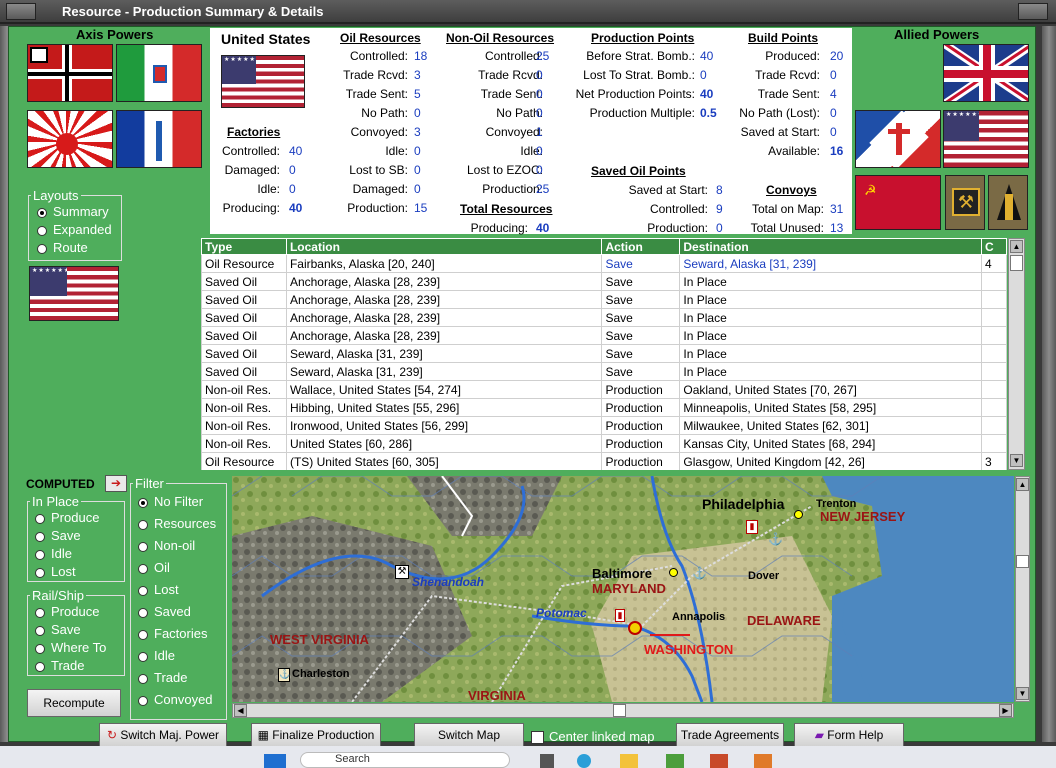  I want to click on close-button, so click(1033, 11).